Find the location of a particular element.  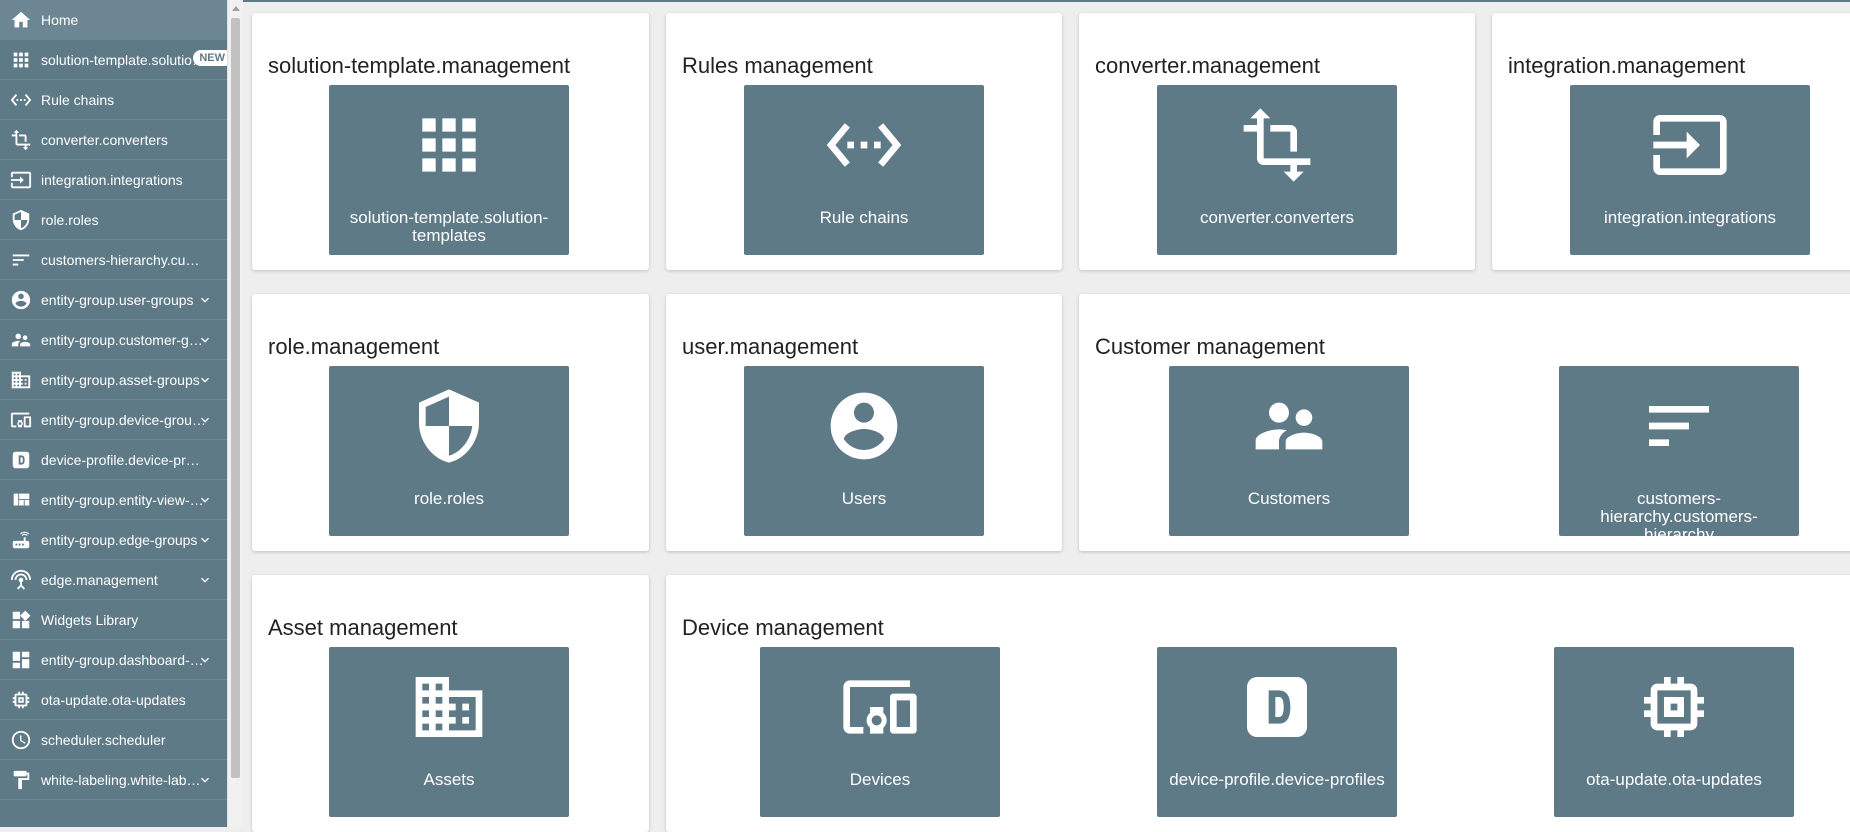

tile-converters: converter.converters is located at coordinates (1277, 170).